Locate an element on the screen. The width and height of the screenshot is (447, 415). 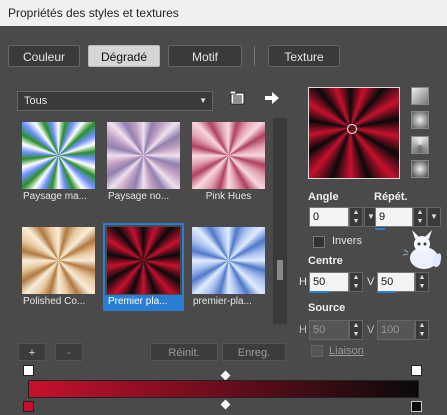
repeat-label: Répét. is located at coordinates (391, 197).